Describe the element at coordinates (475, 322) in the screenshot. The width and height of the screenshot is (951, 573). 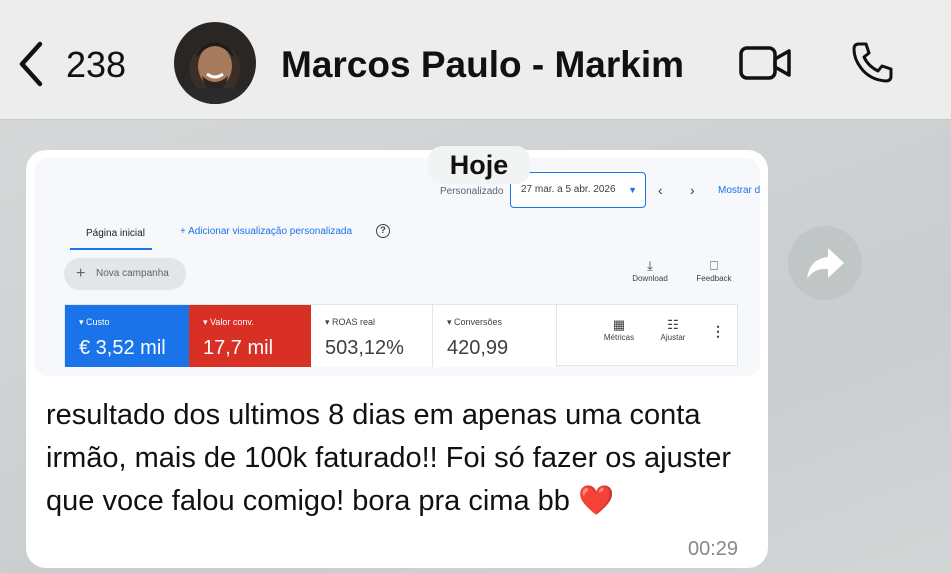
I see `metric-label: ▾ Conversões` at that location.